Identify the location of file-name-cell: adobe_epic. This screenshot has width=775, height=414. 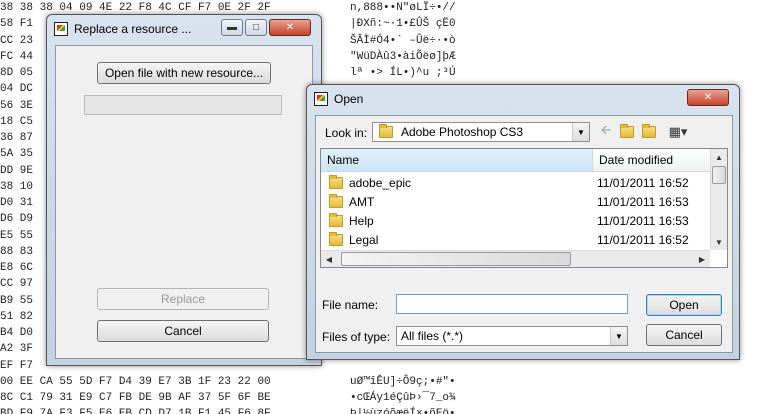
(370, 182).